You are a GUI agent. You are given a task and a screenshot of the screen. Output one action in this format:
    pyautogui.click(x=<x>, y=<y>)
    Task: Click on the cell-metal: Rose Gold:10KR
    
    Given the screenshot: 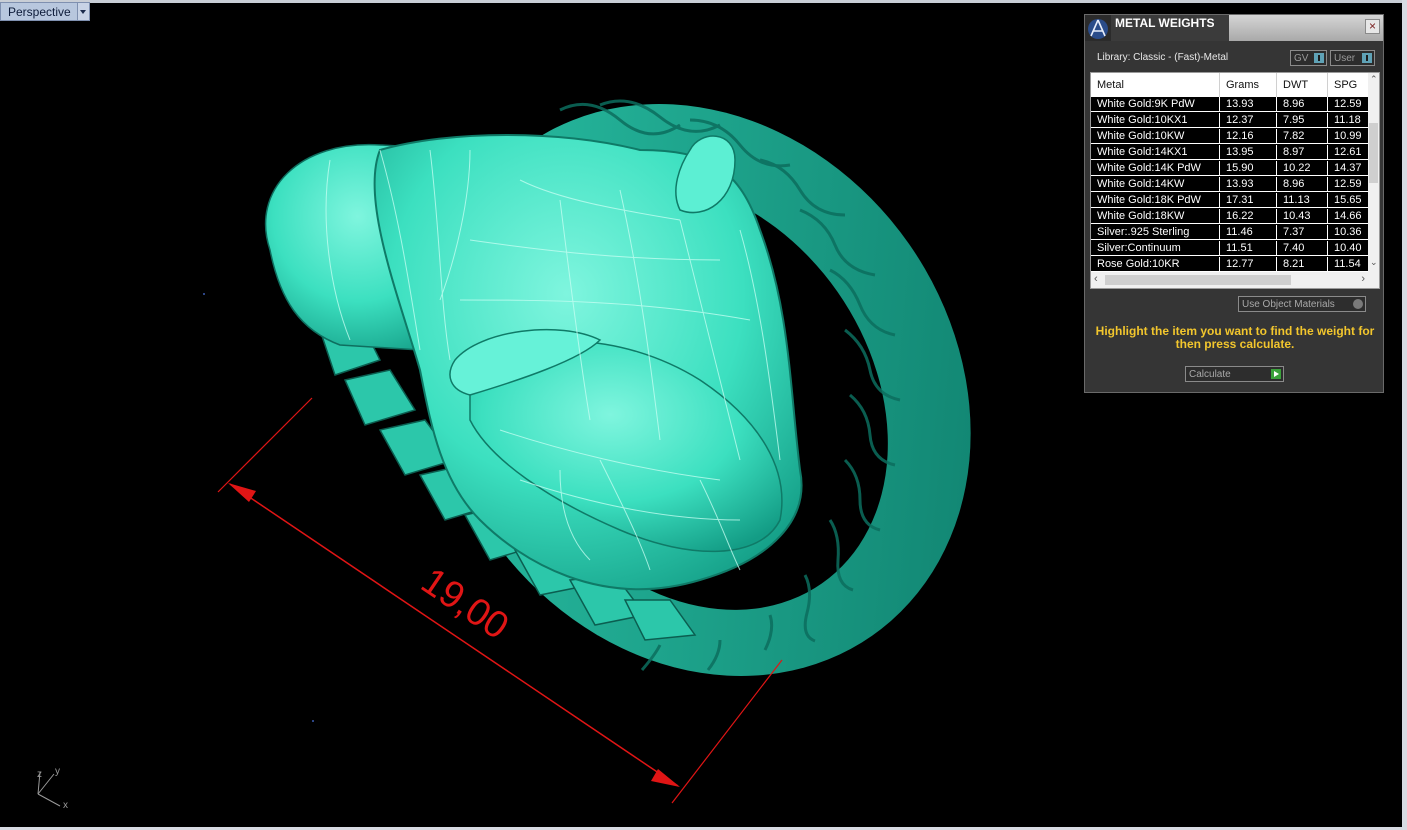 What is the action you would take?
    pyautogui.click(x=1155, y=264)
    